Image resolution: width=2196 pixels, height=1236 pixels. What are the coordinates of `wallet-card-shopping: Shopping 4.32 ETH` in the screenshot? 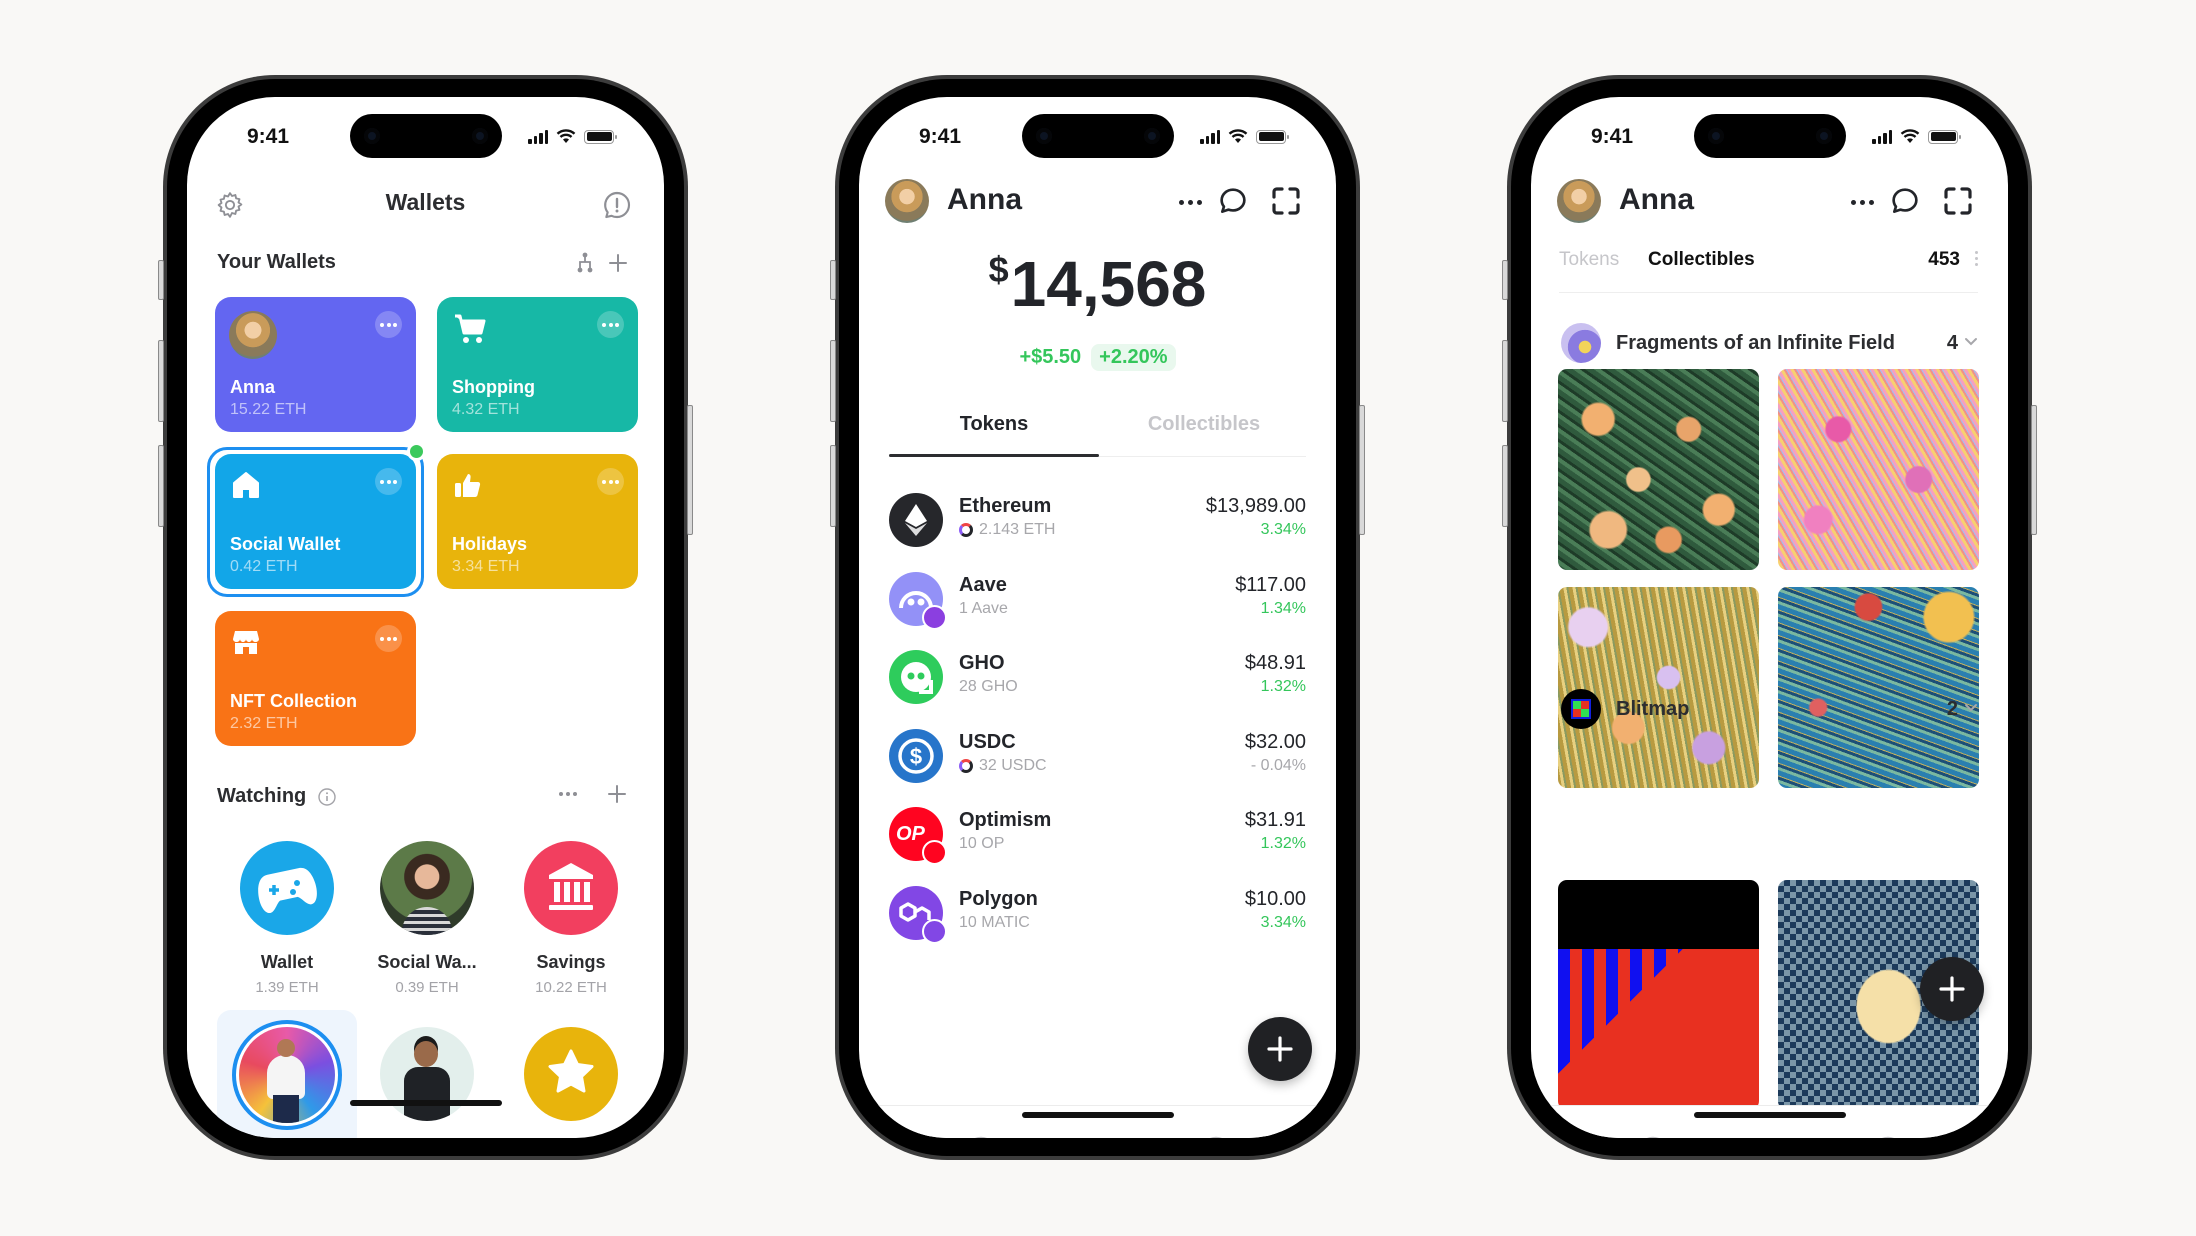 It's located at (537, 364).